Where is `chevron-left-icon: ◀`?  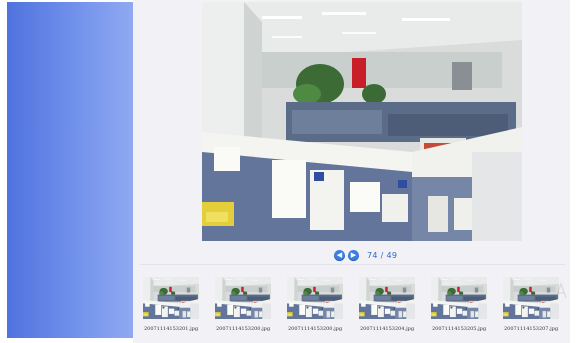 chevron-left-icon: ◀ is located at coordinates (339, 254).